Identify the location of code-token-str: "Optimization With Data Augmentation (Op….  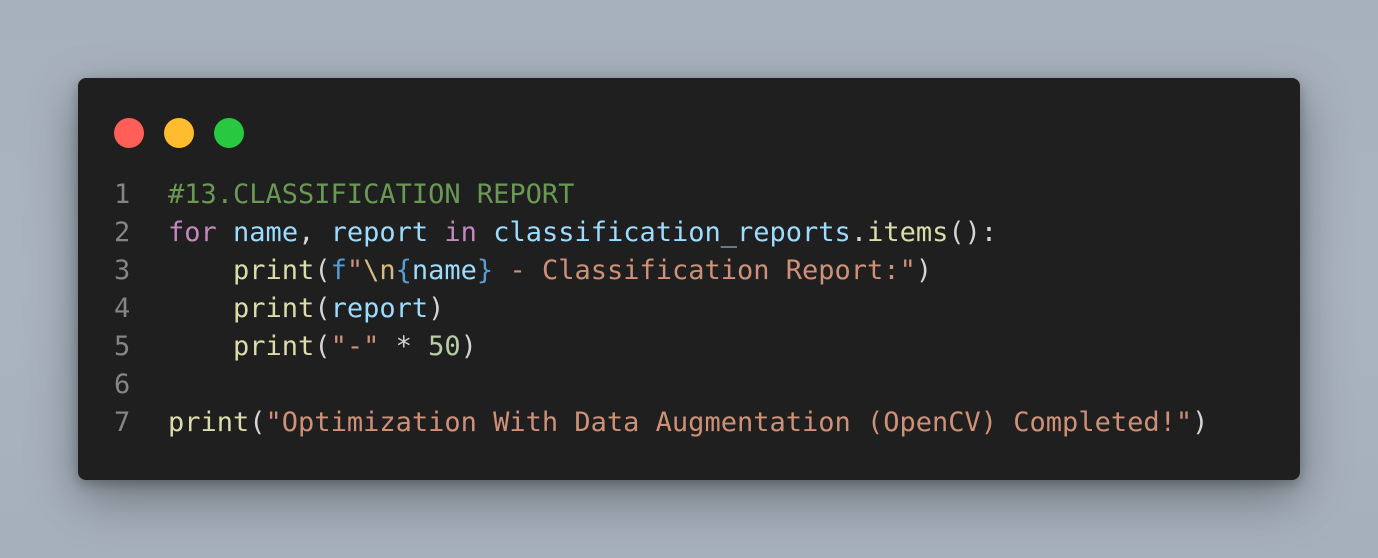
(729, 422).